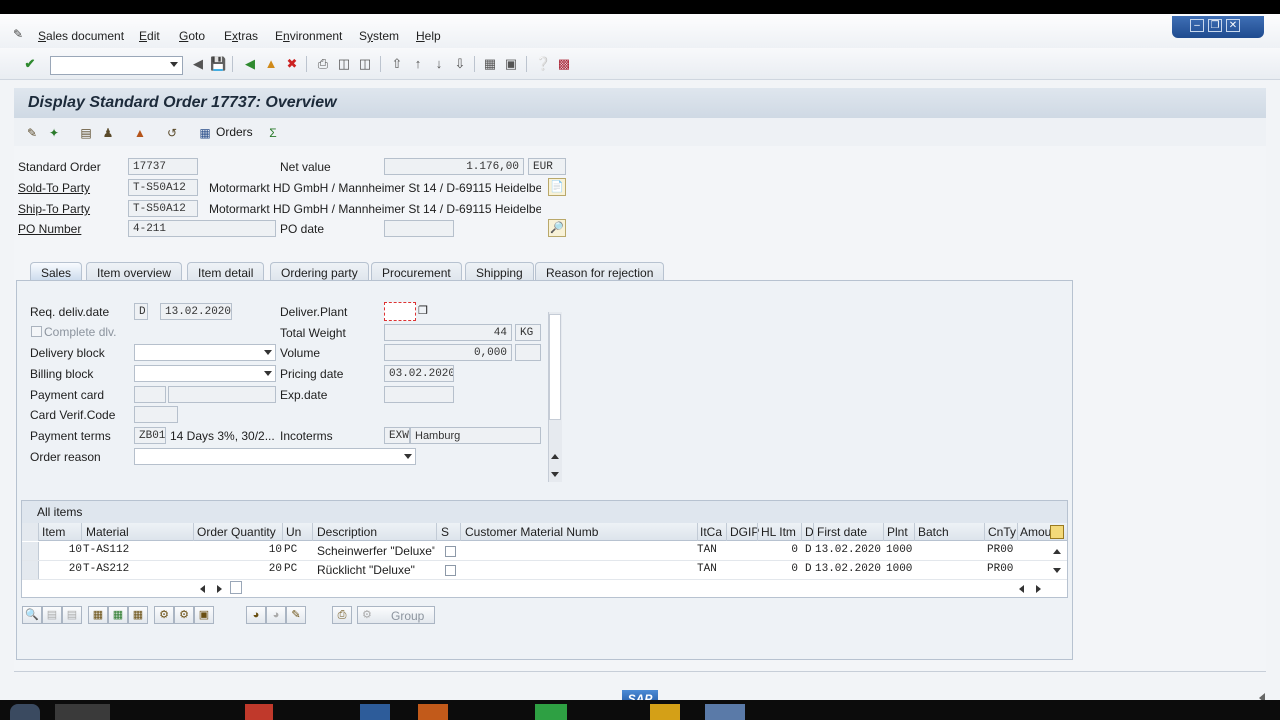  I want to click on cell-item: 10, so click(75, 550).